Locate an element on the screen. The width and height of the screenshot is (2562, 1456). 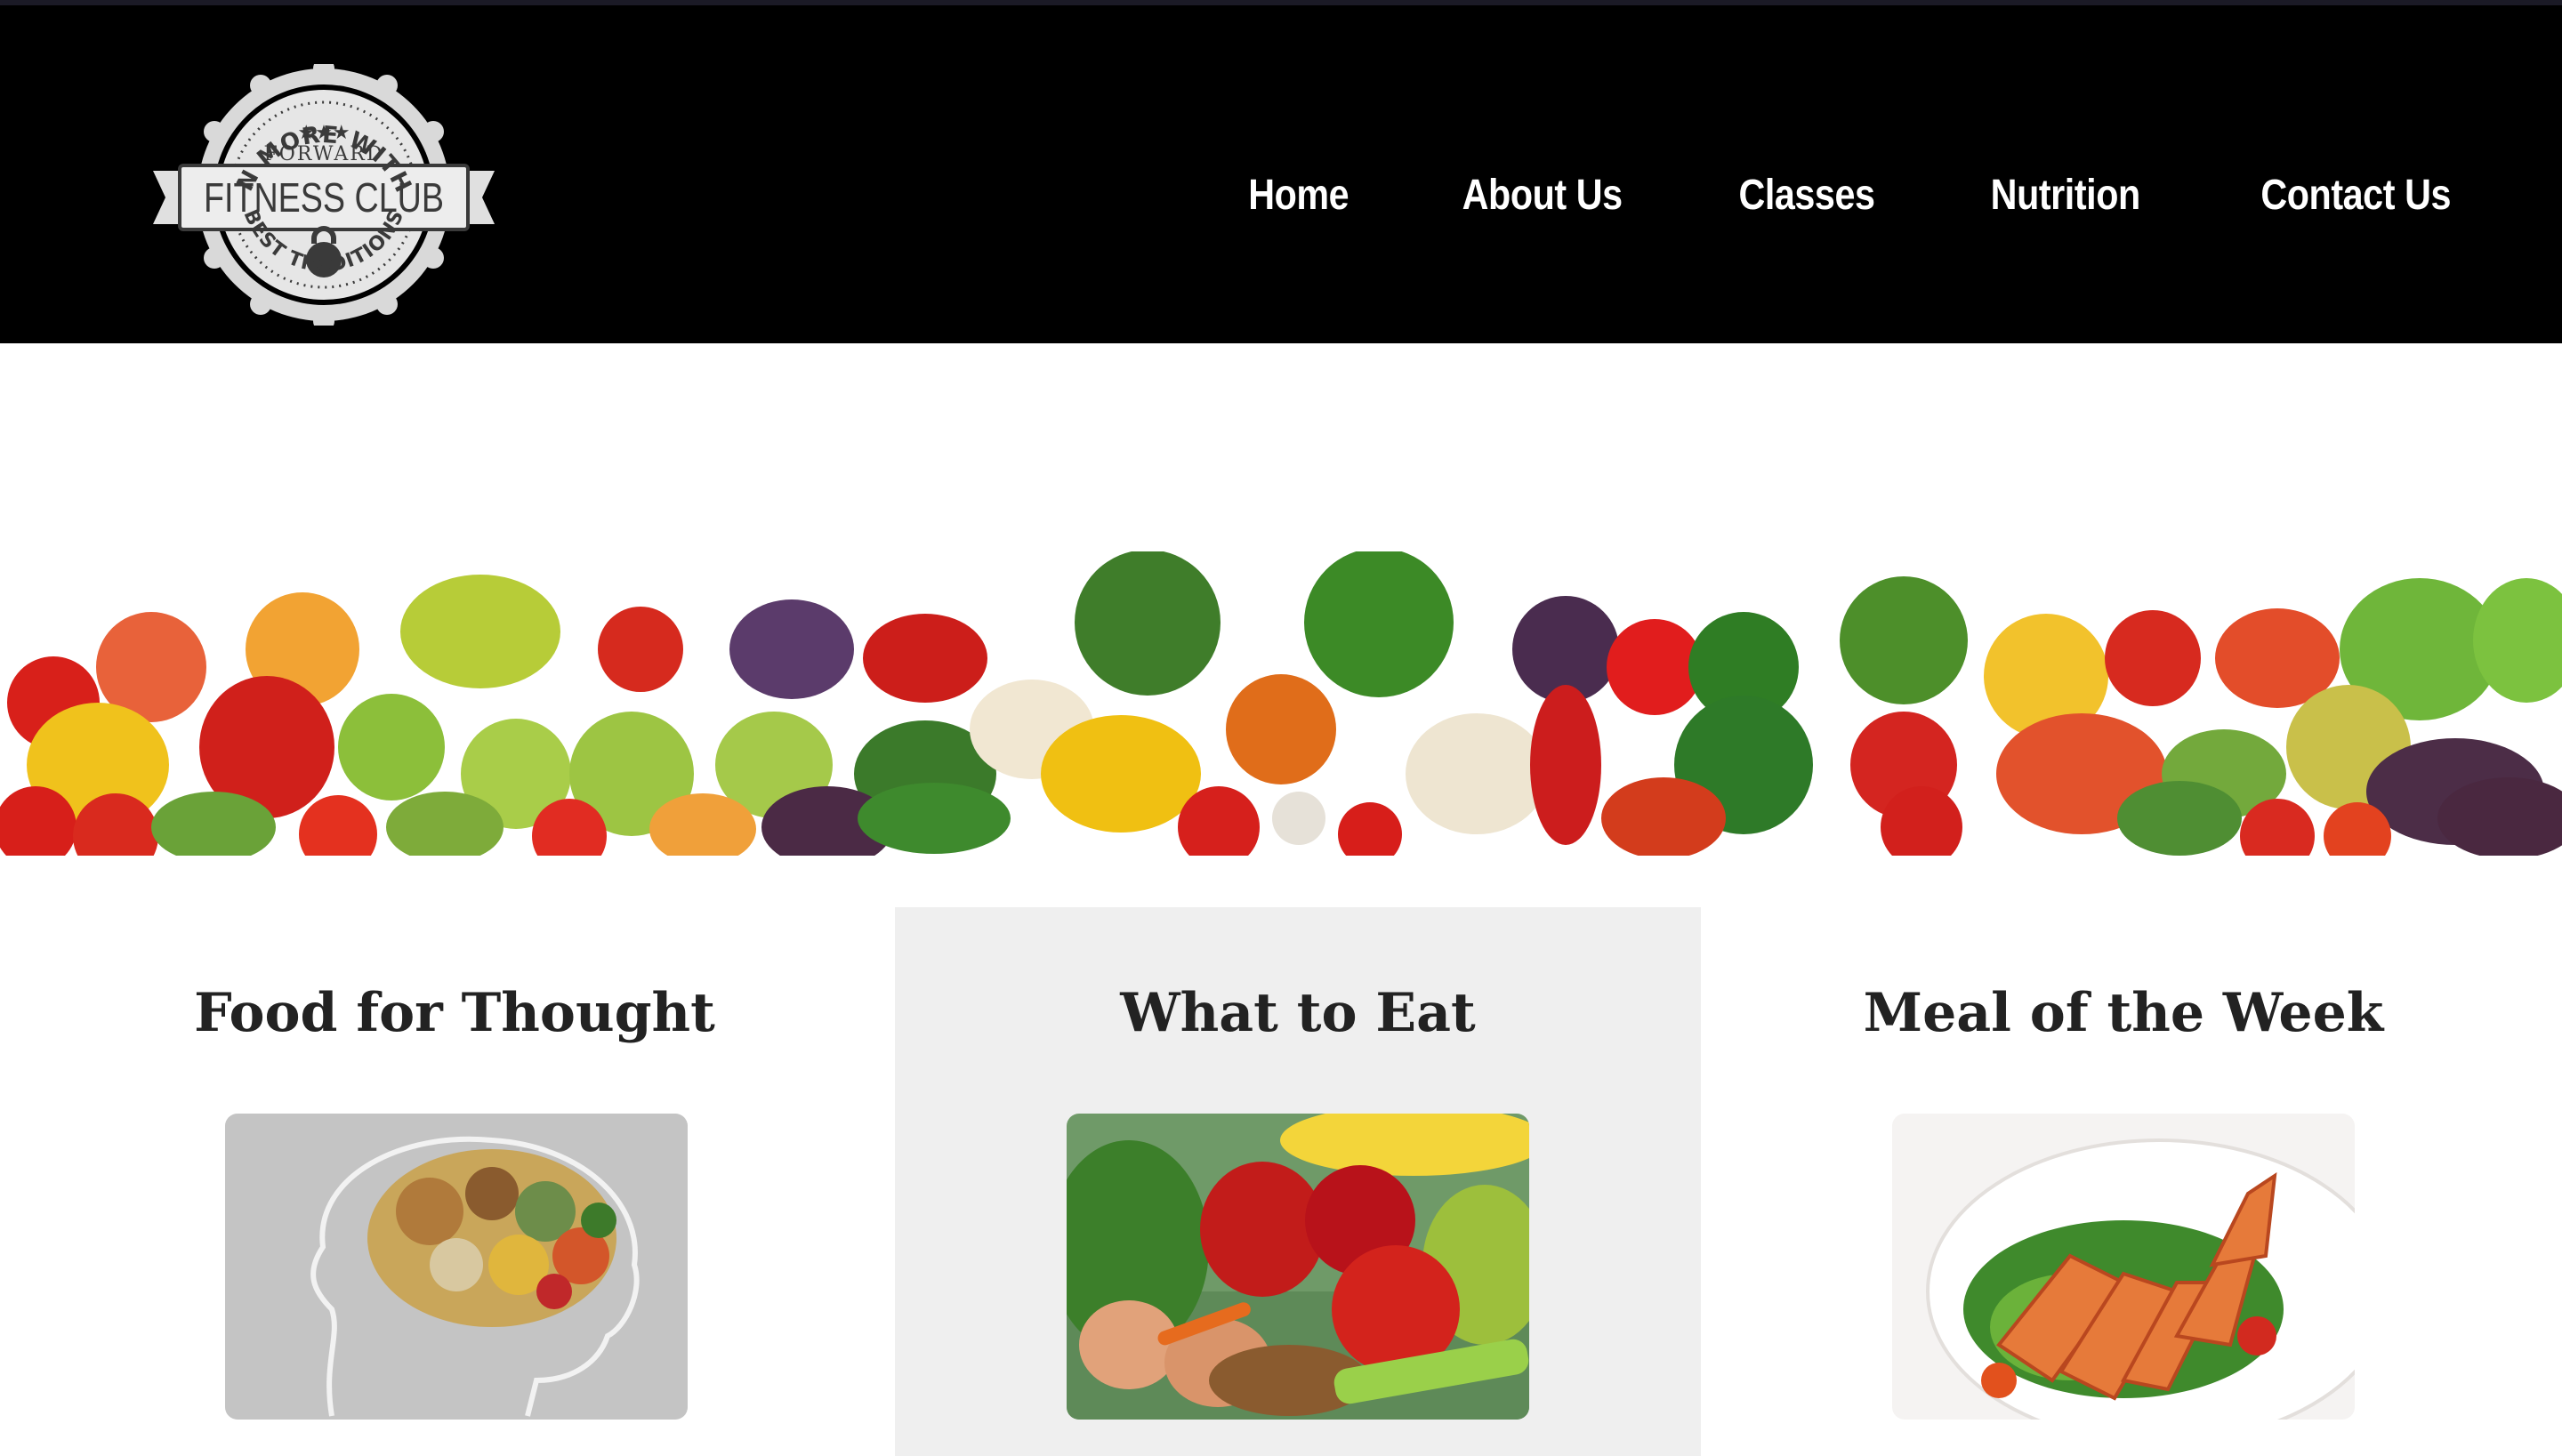
card-what-to-eat: What to Eat is located at coordinates (1298, 1181).